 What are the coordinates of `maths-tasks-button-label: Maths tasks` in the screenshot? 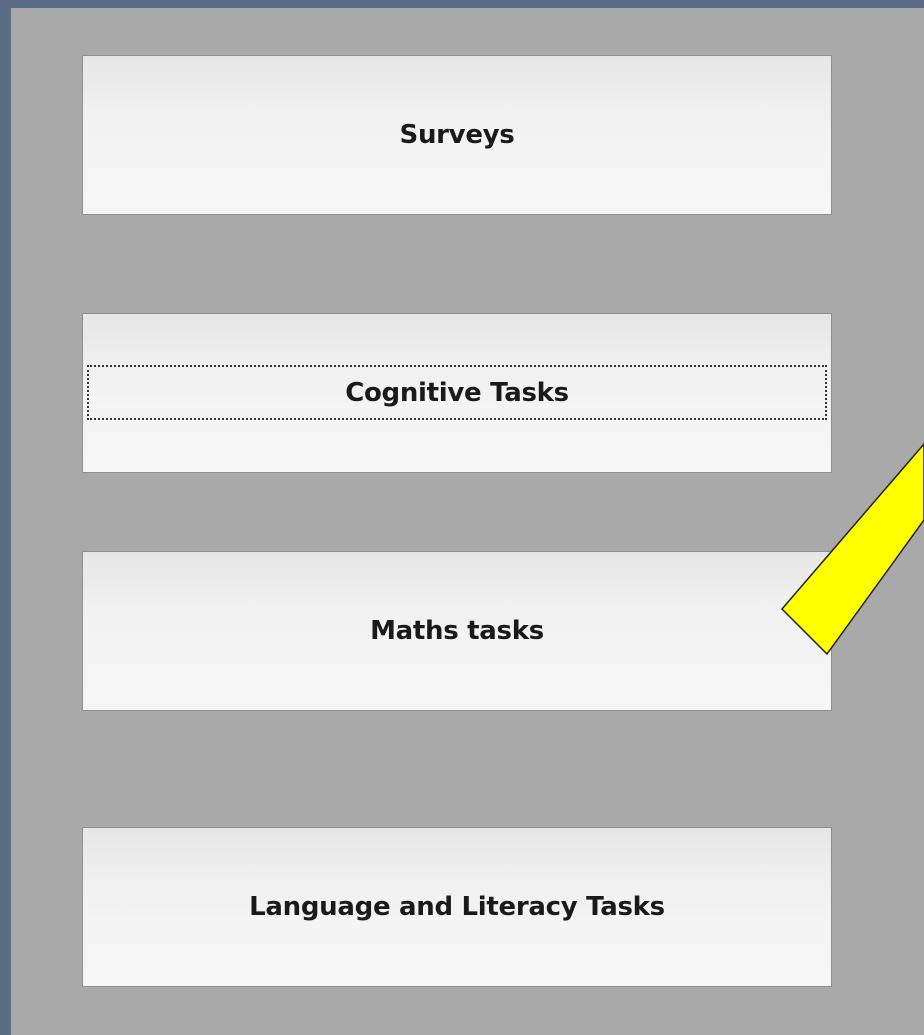 It's located at (457, 631).